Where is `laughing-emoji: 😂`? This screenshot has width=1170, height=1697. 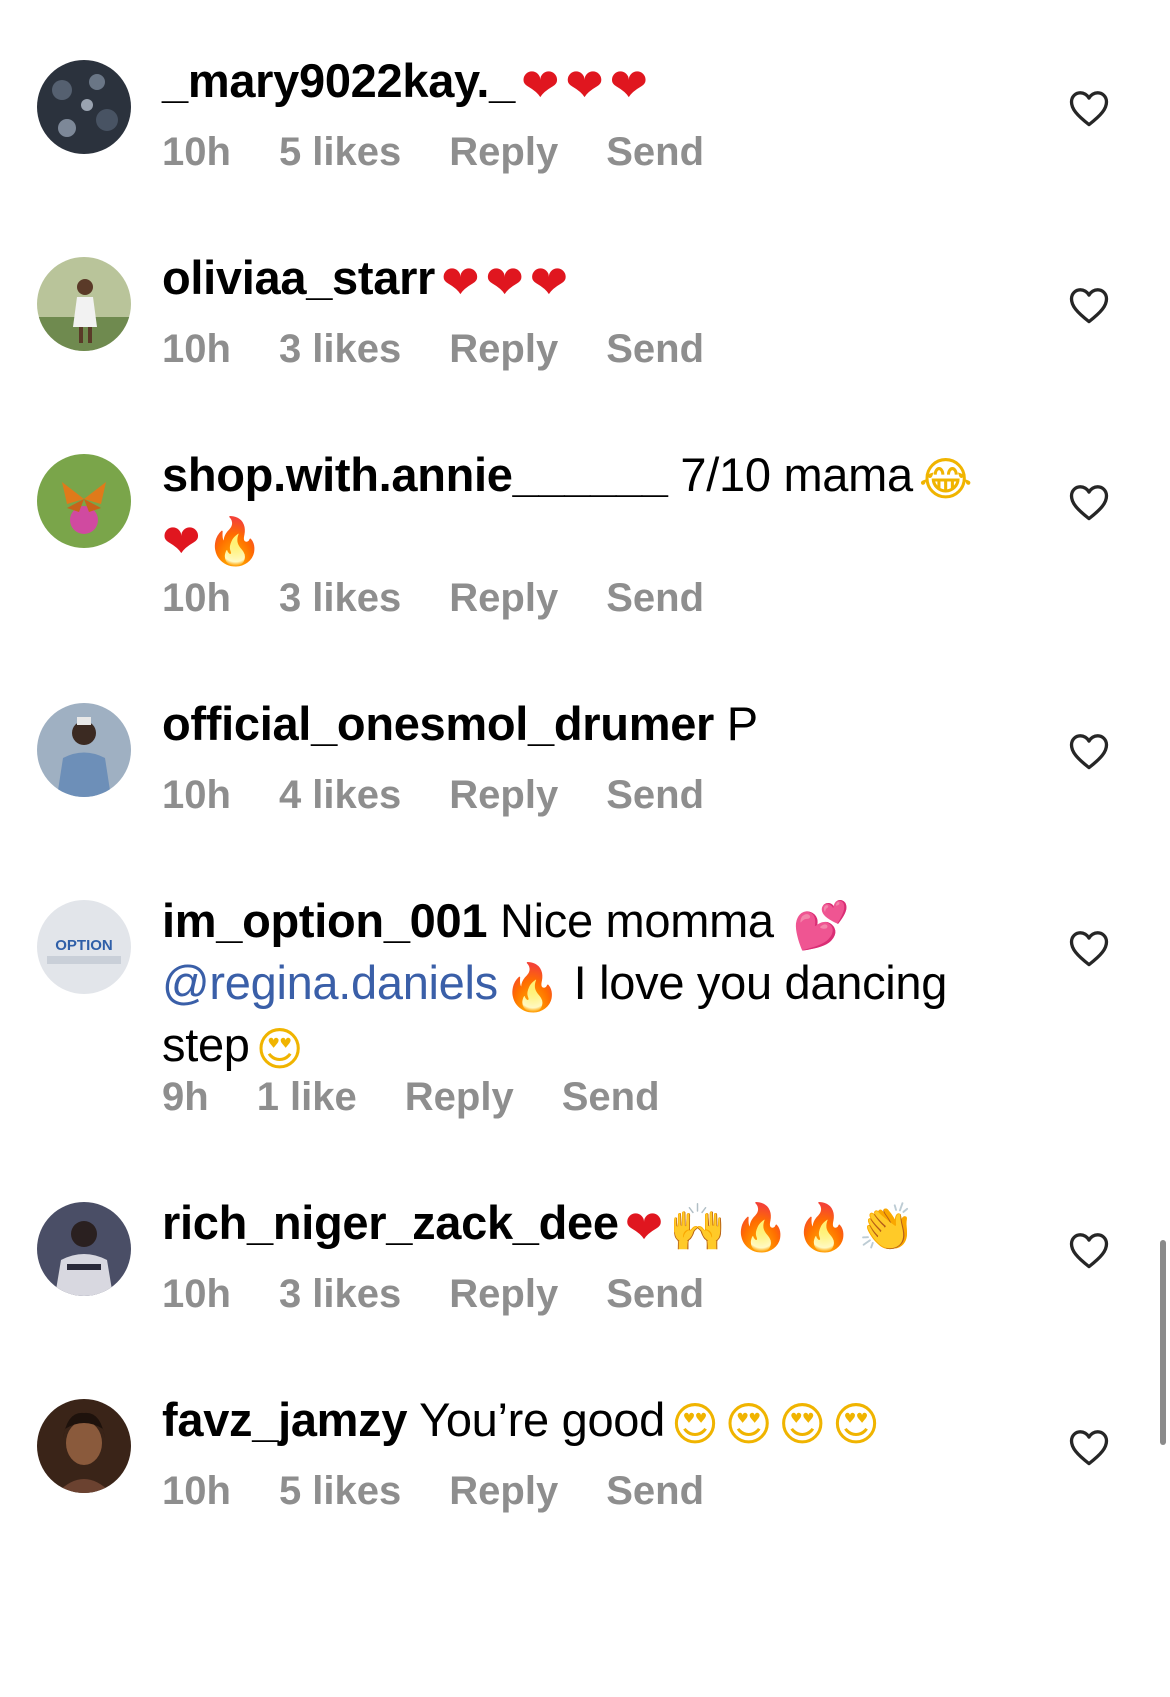 laughing-emoji: 😂 is located at coordinates (945, 479).